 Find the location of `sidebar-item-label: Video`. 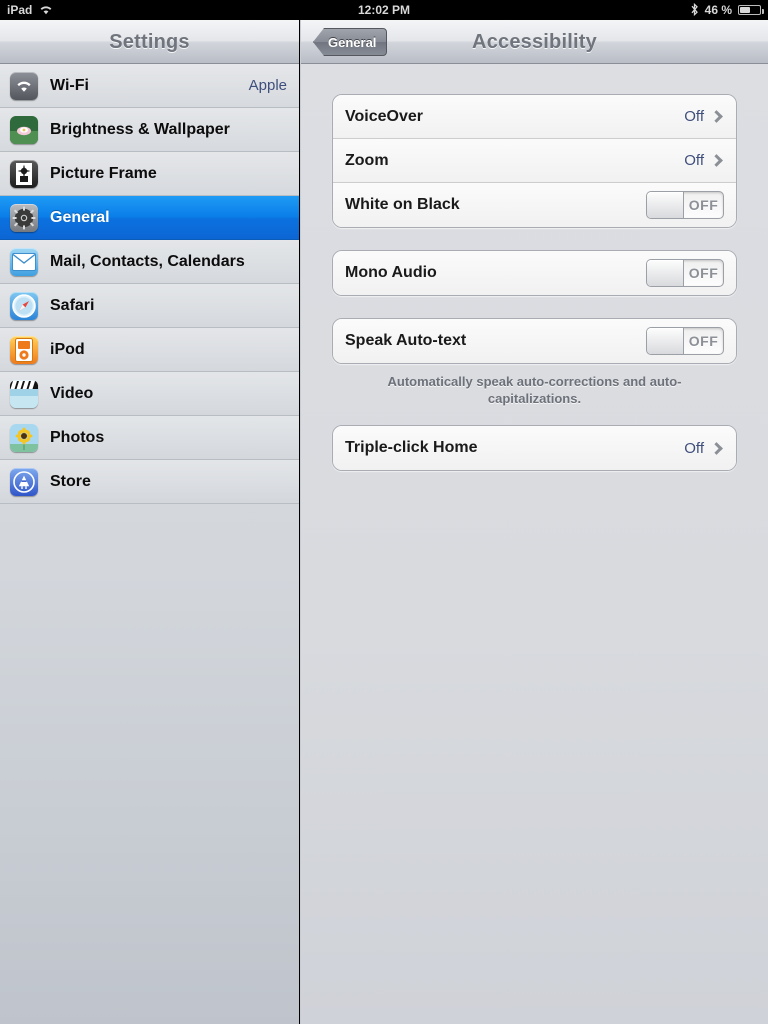

sidebar-item-label: Video is located at coordinates (72, 393).